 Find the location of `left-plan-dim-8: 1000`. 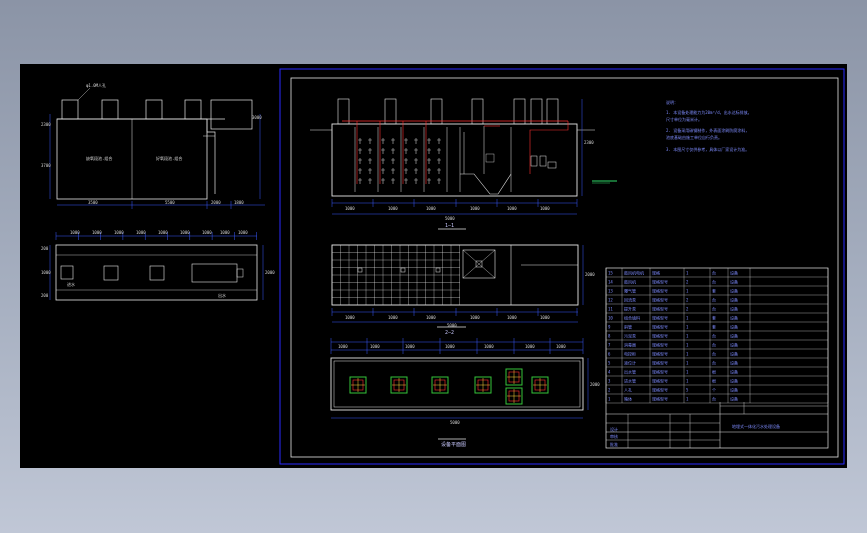

left-plan-dim-8: 1000 is located at coordinates (225, 232).